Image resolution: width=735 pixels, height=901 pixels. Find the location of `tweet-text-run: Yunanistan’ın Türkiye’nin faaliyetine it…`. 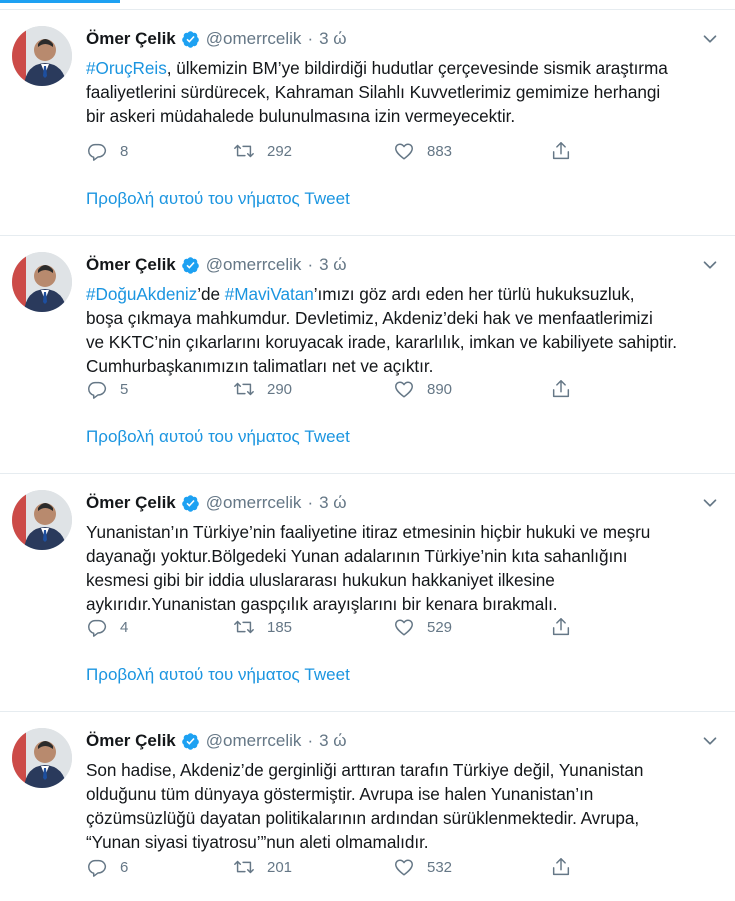

tweet-text-run: Yunanistan’ın Türkiye’nin faaliyetine it… is located at coordinates (368, 532).